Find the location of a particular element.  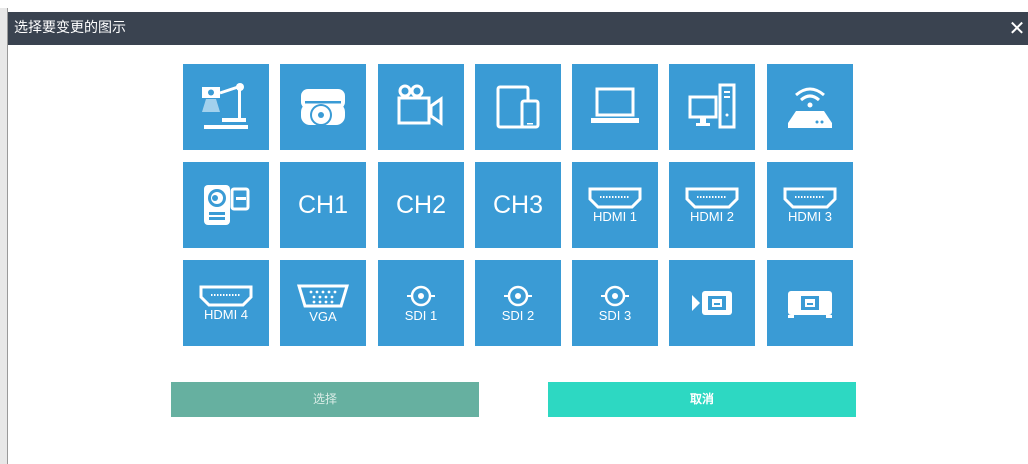

tile-ch1: CH1 is located at coordinates (323, 205).